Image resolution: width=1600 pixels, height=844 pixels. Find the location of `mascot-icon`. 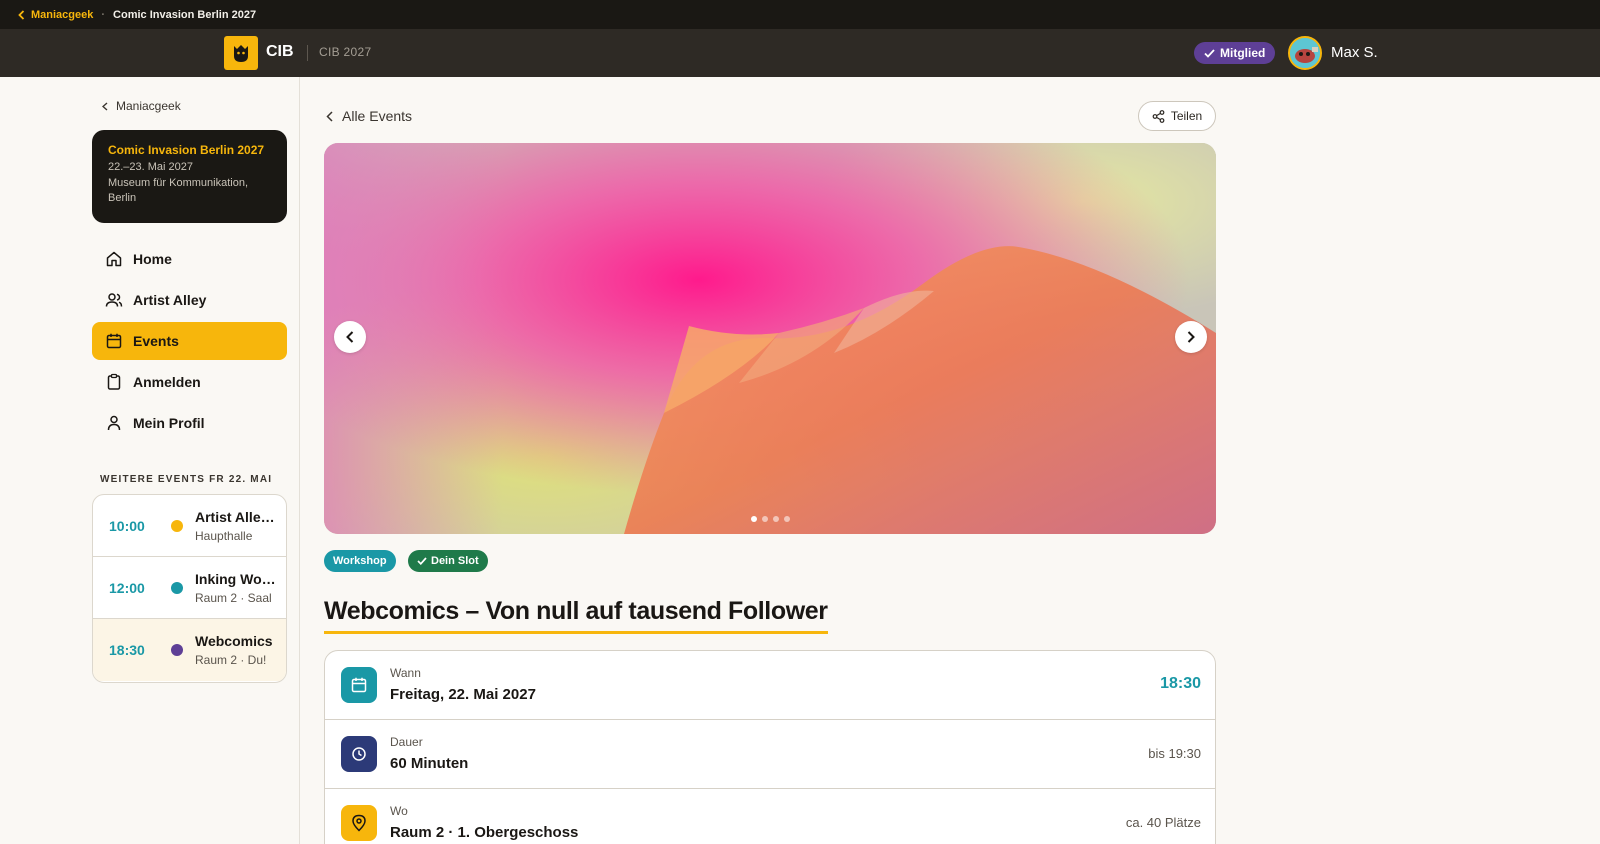

mascot-icon is located at coordinates (241, 53).